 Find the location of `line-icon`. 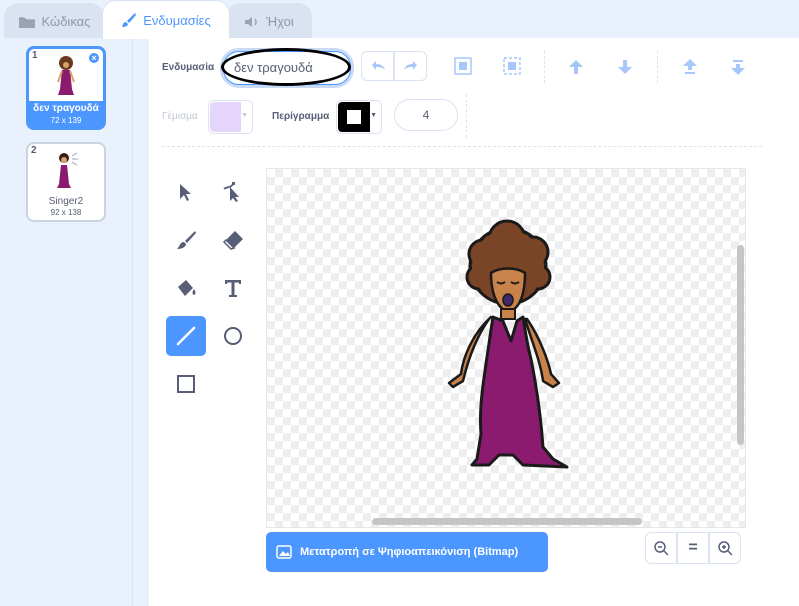

line-icon is located at coordinates (186, 336).